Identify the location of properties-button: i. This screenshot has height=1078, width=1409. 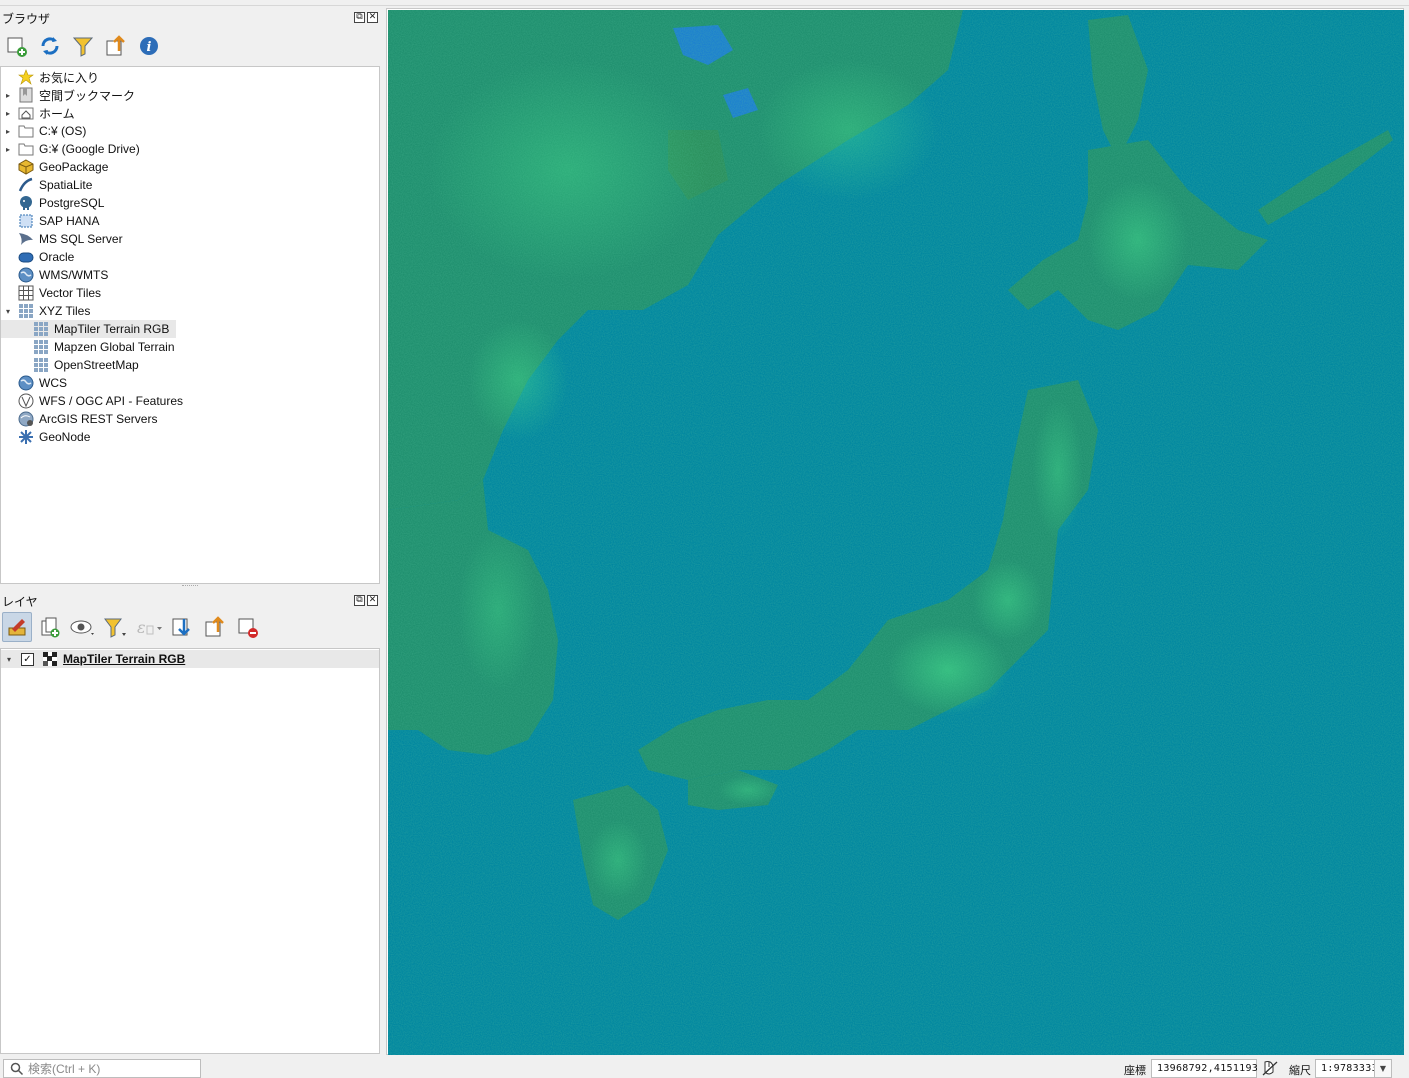
(149, 46).